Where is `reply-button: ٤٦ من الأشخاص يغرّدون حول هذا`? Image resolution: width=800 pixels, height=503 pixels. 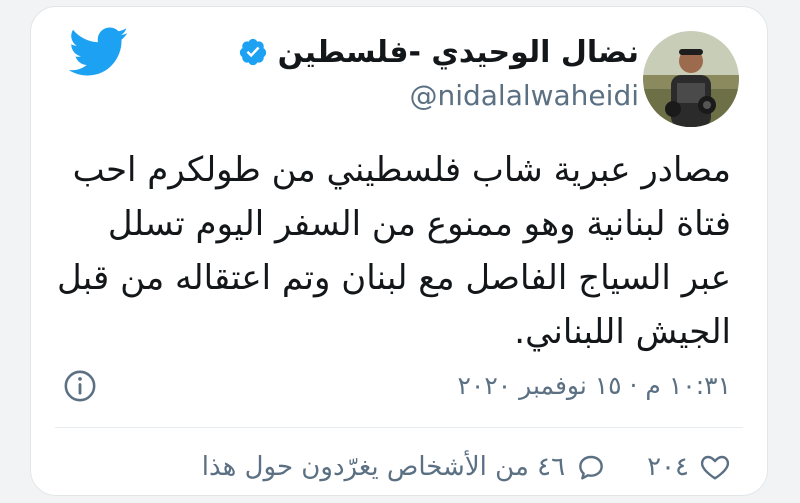 reply-button: ٤٦ من الأشخاص يغرّدون حول هذا is located at coordinates (404, 467).